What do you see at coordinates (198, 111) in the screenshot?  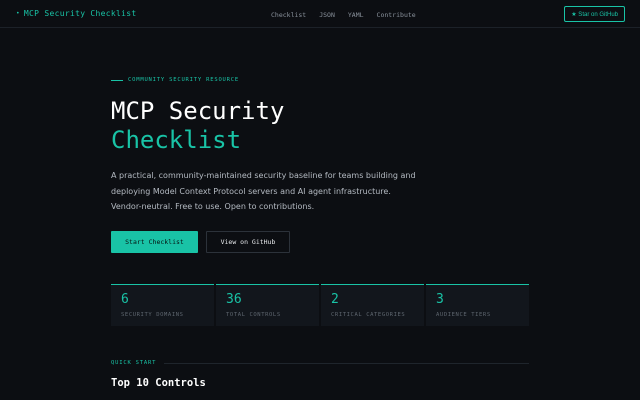 I see `page-title-line-1: MCP Security` at bounding box center [198, 111].